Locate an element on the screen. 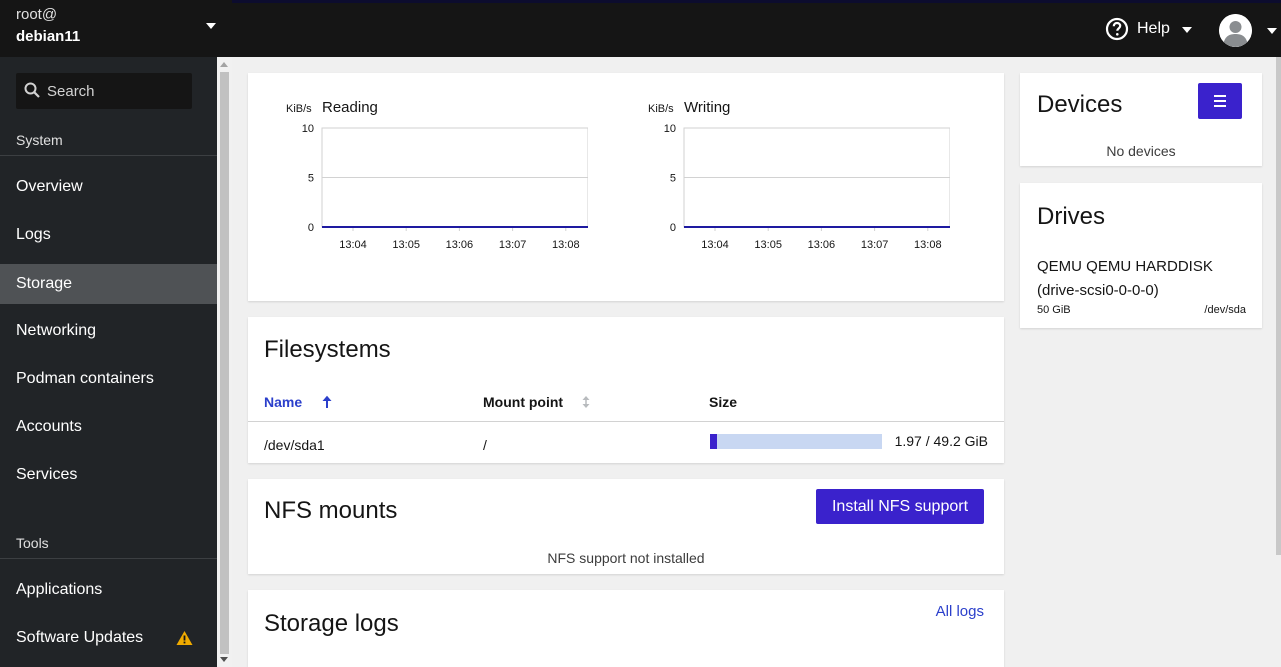 This screenshot has width=1281, height=667. column-header-mount-point: Mount point is located at coordinates (523, 402).